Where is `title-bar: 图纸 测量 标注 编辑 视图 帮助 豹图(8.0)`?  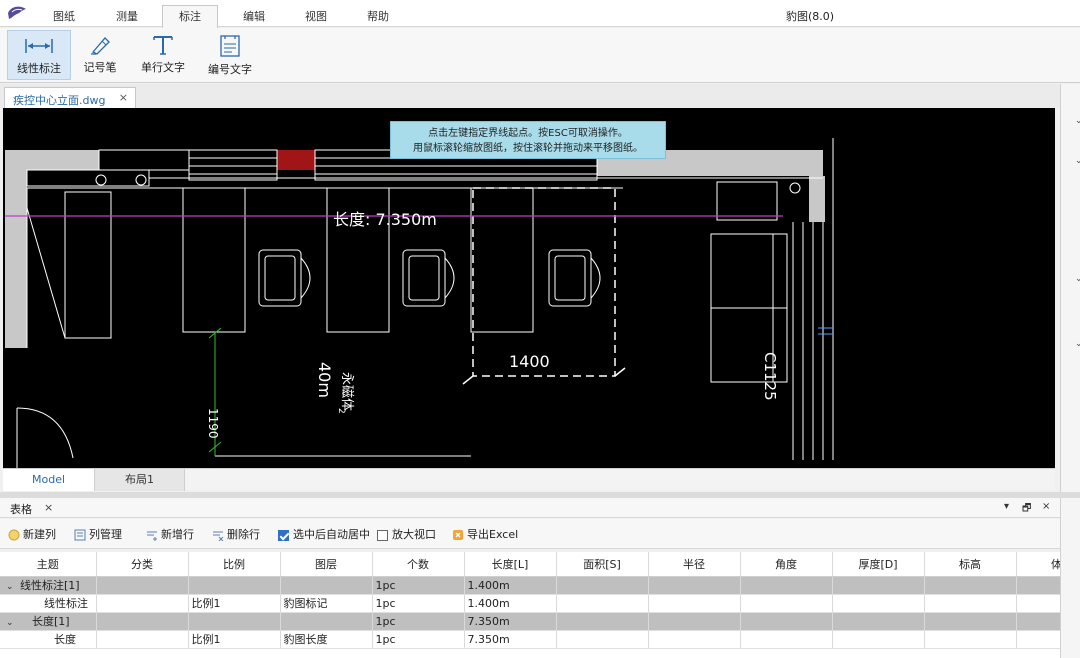 title-bar: 图纸 测量 标注 编辑 视图 帮助 豹图(8.0) is located at coordinates (540, 14).